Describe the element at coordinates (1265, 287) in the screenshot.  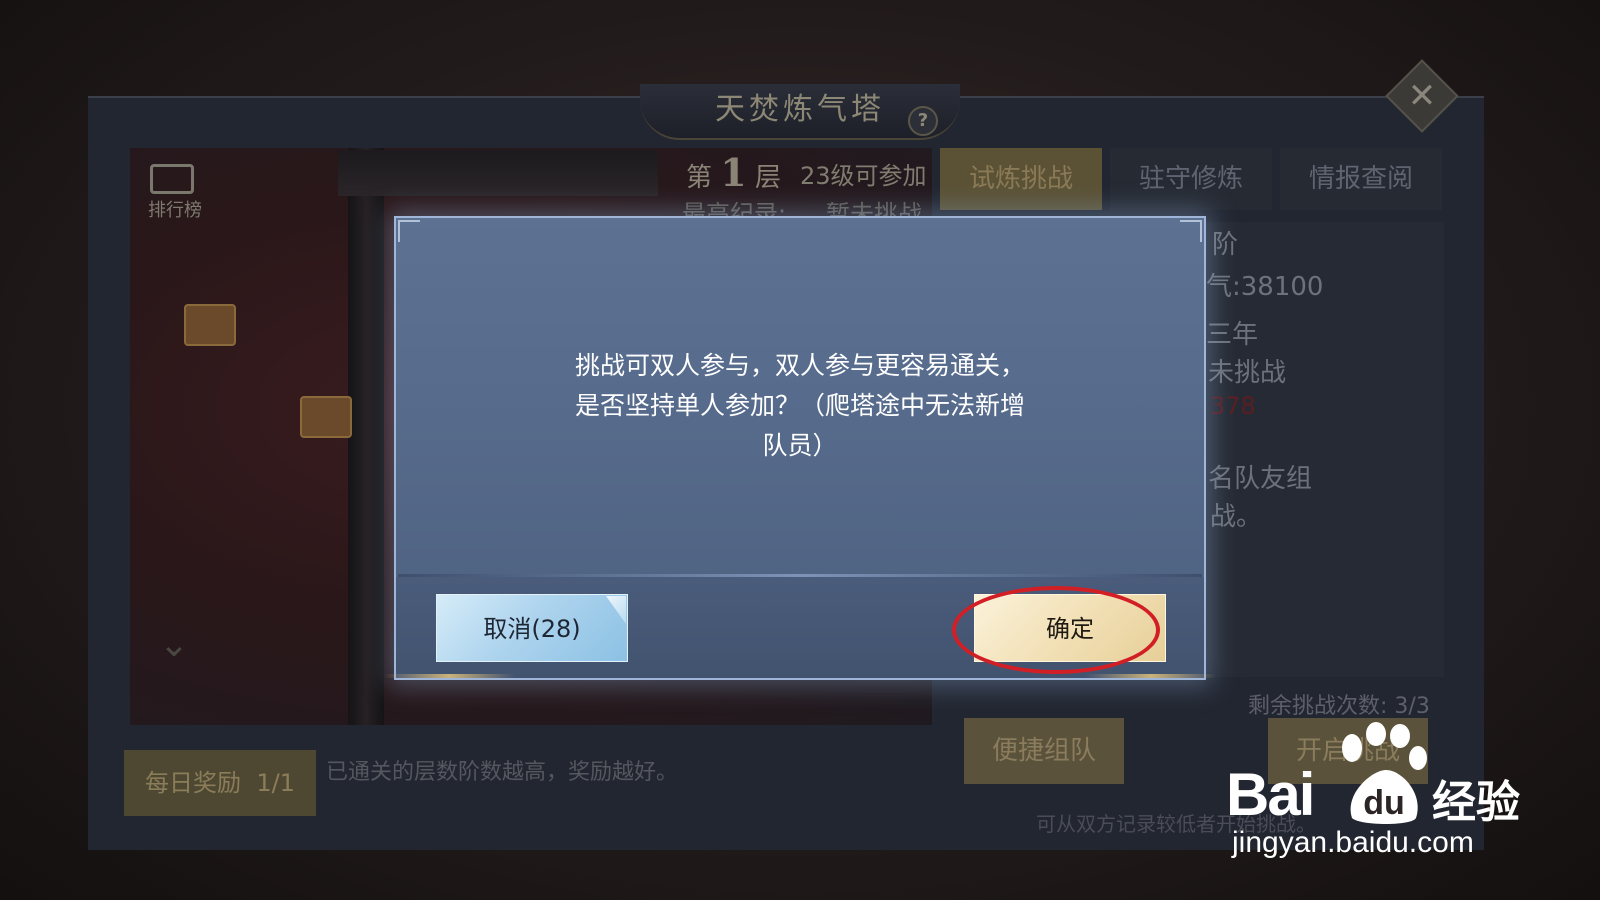
I see `info-text: 气:38100` at that location.